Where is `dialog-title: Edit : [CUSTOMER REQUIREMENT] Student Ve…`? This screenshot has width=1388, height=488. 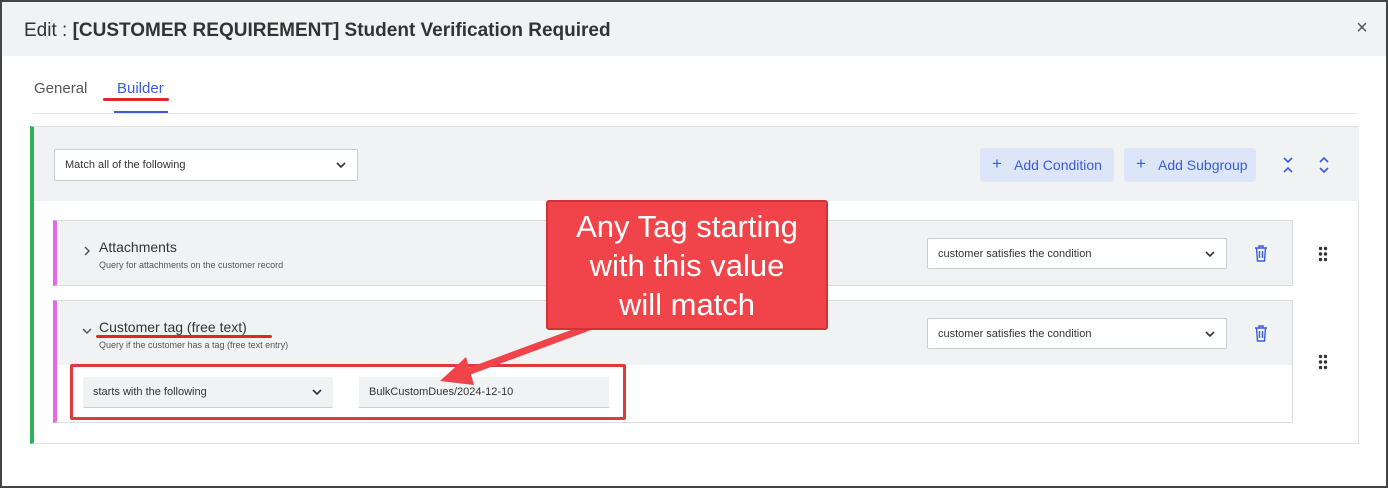
dialog-title: Edit : [CUSTOMER REQUIREMENT] Student Ve… is located at coordinates (317, 31).